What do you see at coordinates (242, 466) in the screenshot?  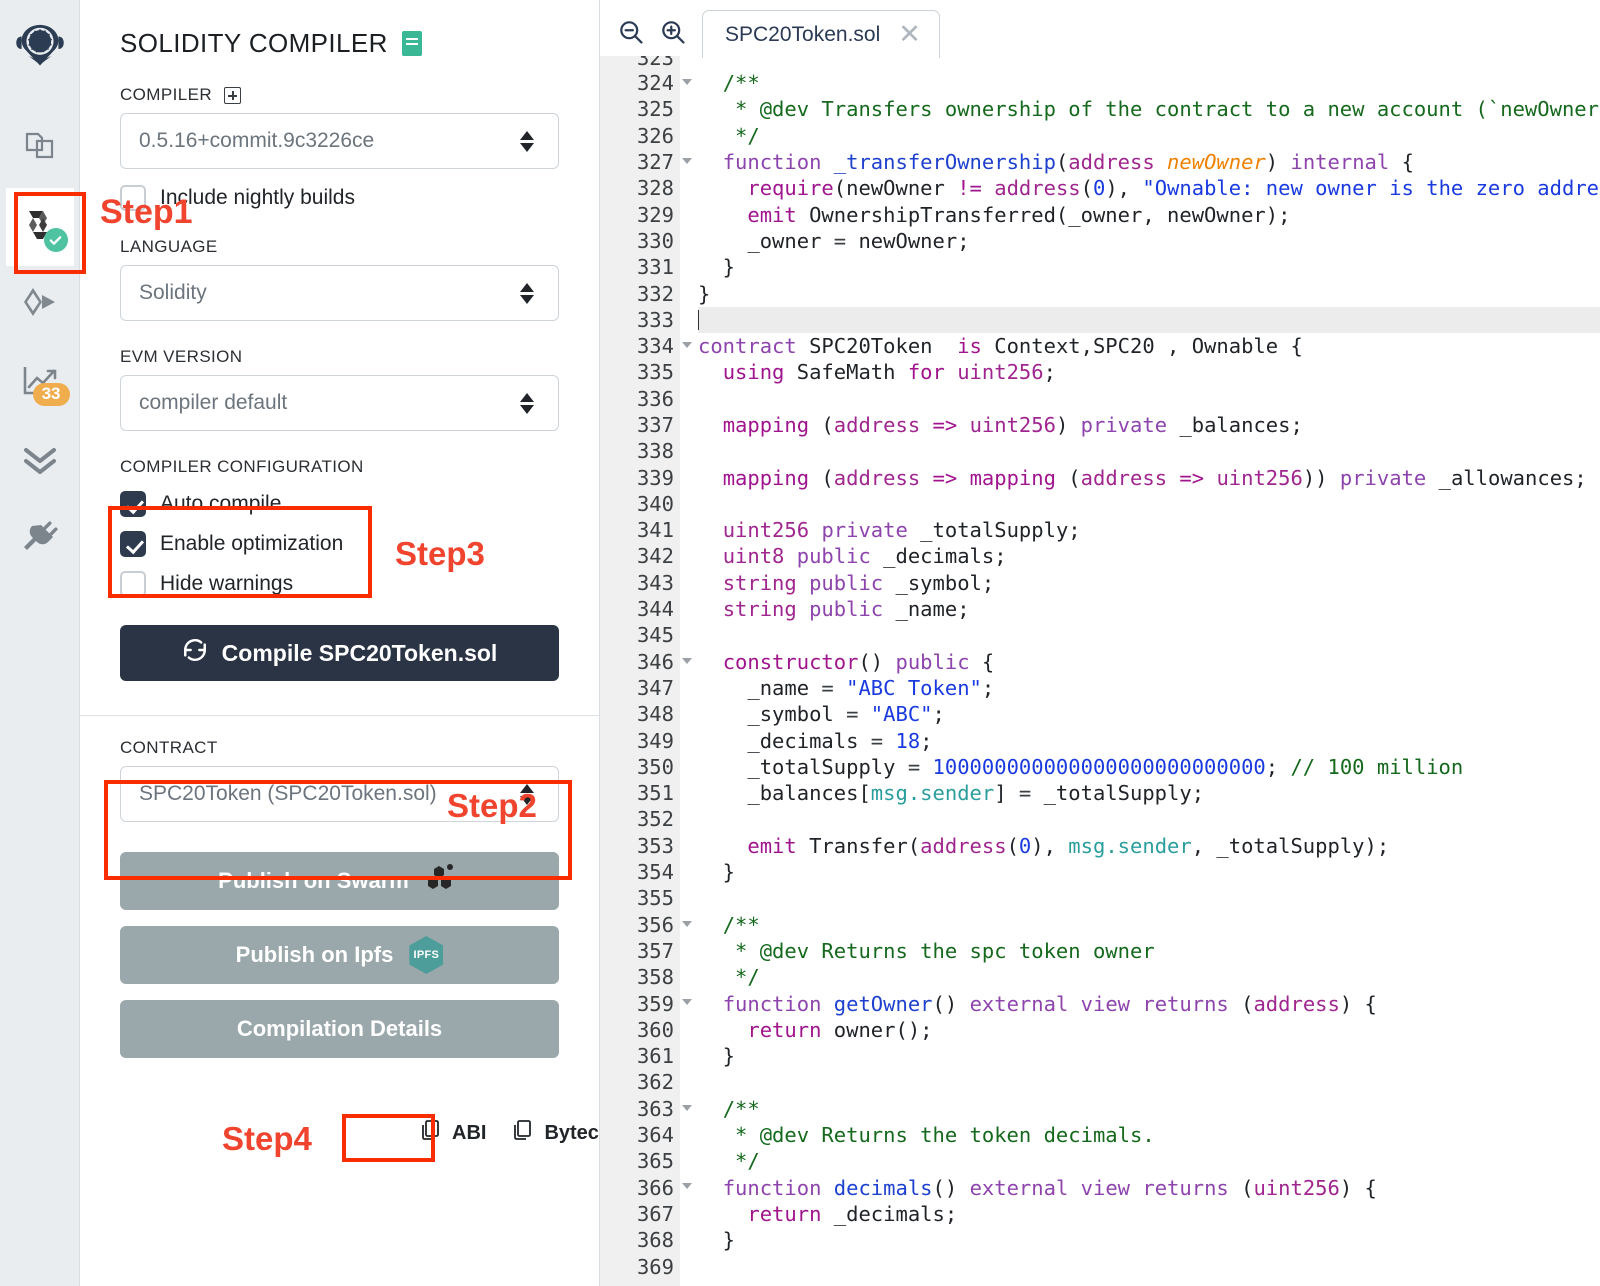 I see `compiler-configuration-label-text: COMPILER CONFIGURATION` at bounding box center [242, 466].